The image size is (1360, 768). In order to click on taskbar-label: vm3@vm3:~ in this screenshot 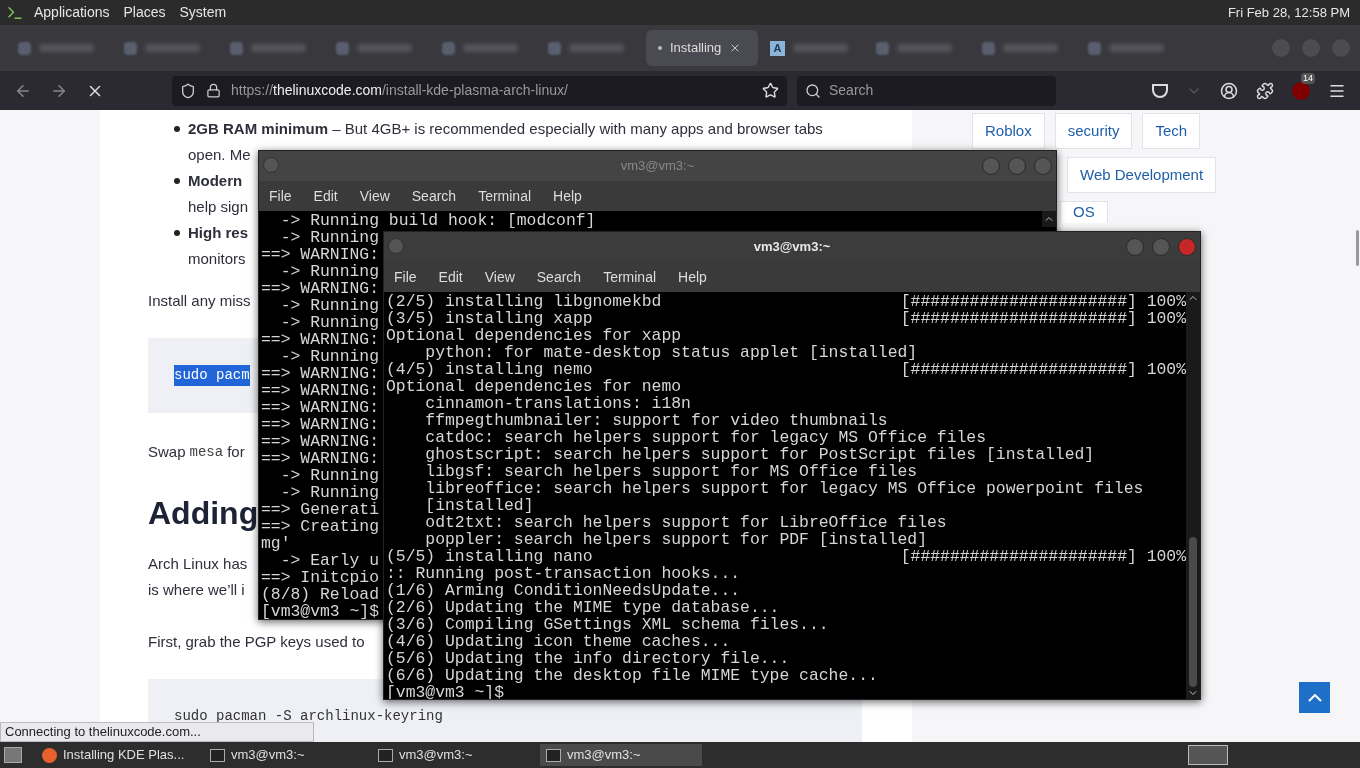, I will do `click(436, 755)`.